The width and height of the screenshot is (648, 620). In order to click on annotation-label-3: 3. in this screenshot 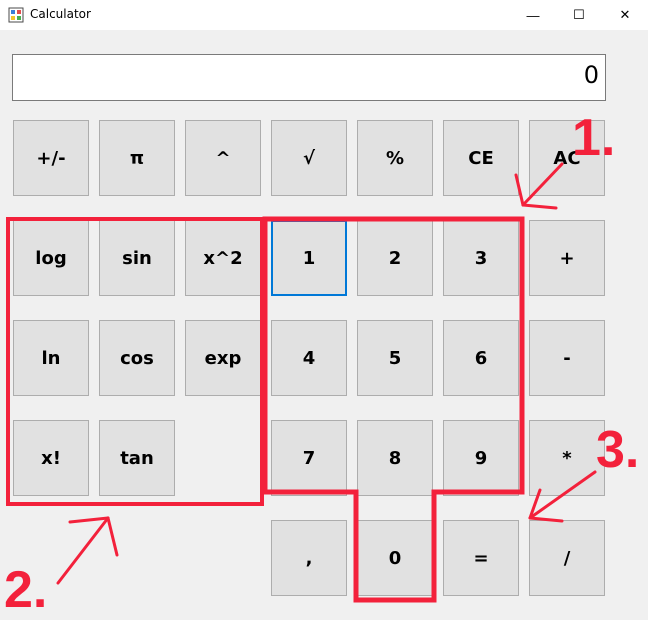, I will do `click(618, 450)`.